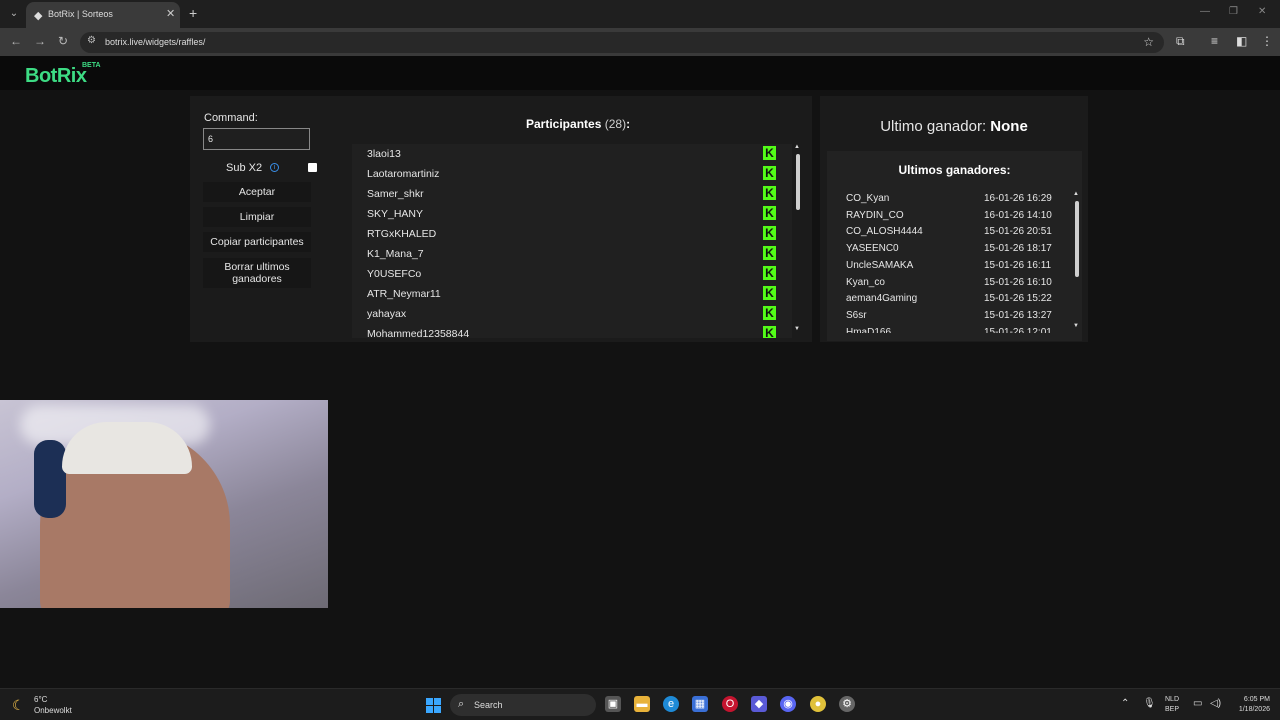 This screenshot has height=720, width=1280. What do you see at coordinates (949, 216) in the screenshot?
I see `winner-row: RAYDIN_CO 16-01-26 14:10` at bounding box center [949, 216].